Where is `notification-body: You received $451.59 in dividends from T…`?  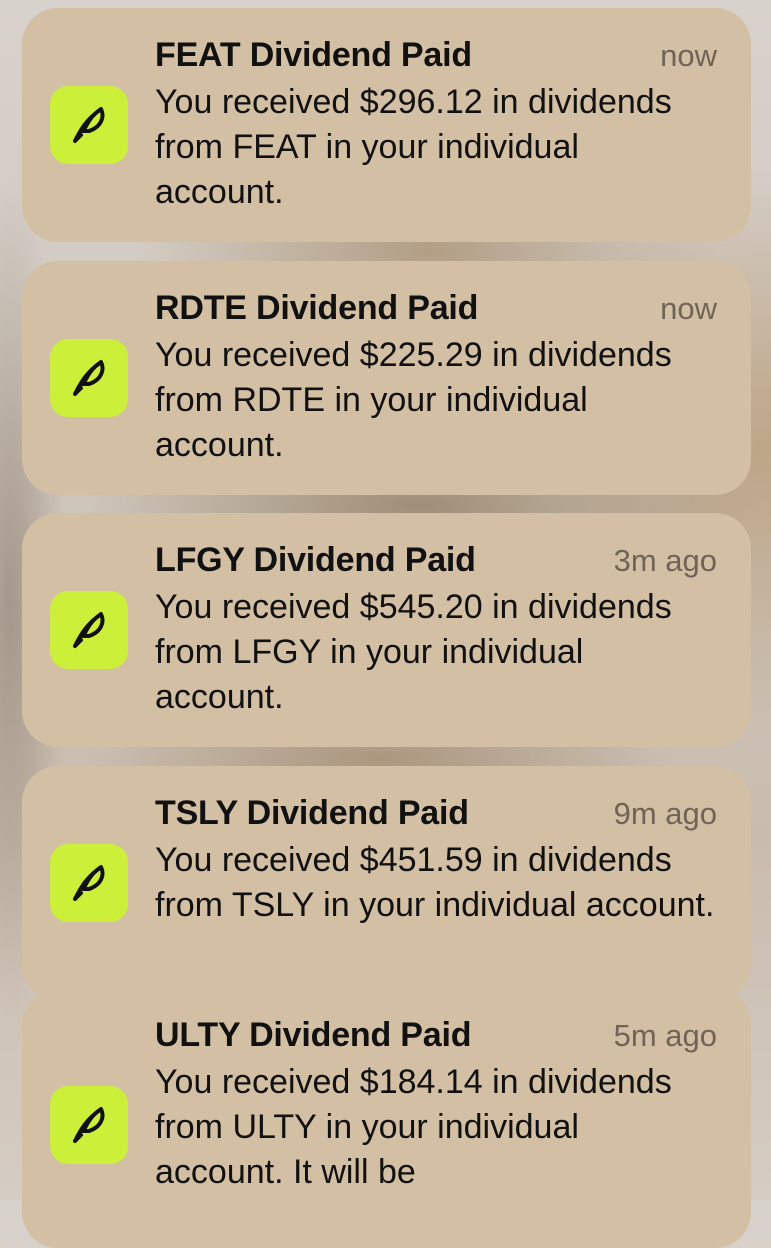
notification-body: You received $451.59 in dividends from T… is located at coordinates (435, 882).